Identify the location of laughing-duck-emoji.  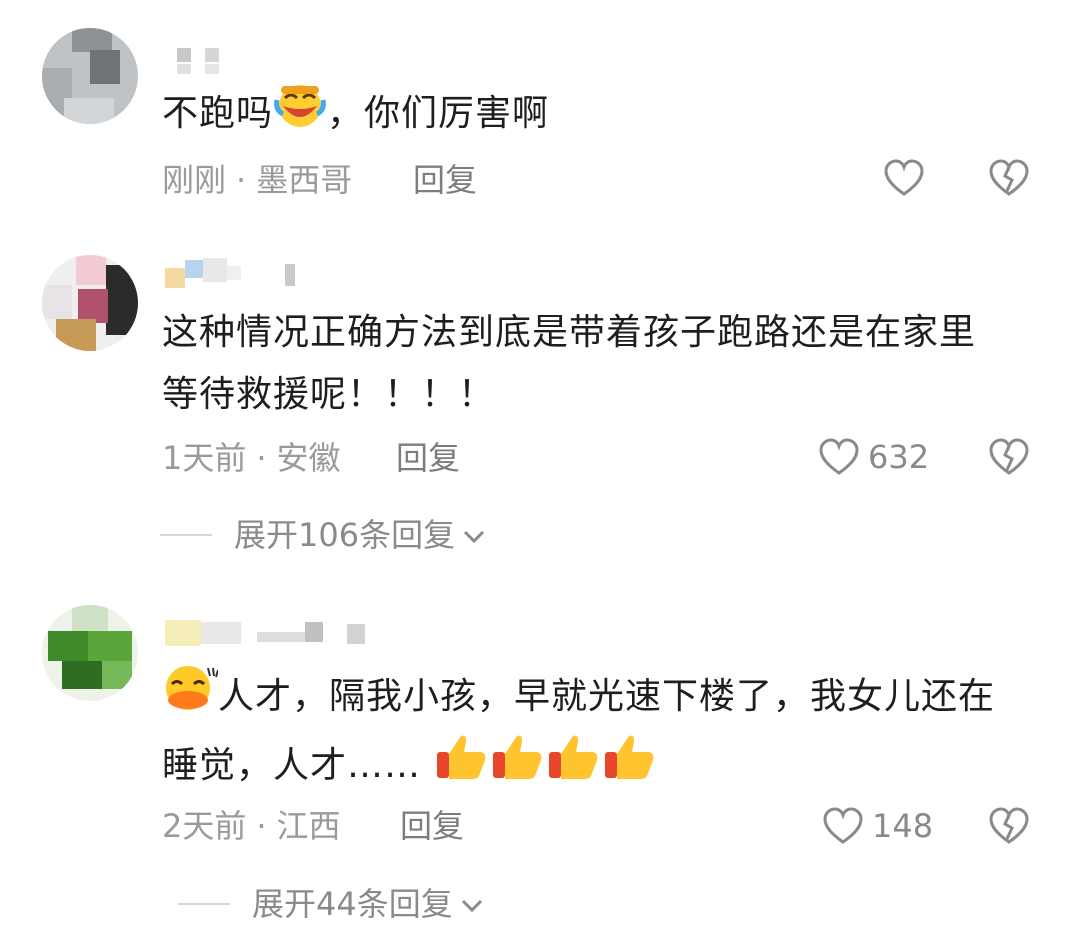
(190, 698).